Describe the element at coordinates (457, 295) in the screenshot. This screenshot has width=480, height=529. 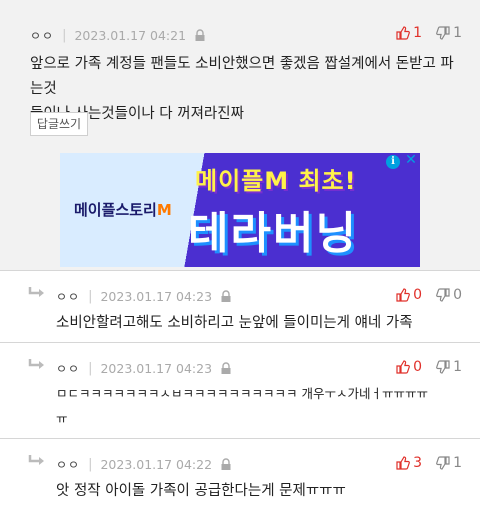
I see `downvote-count: 0` at that location.